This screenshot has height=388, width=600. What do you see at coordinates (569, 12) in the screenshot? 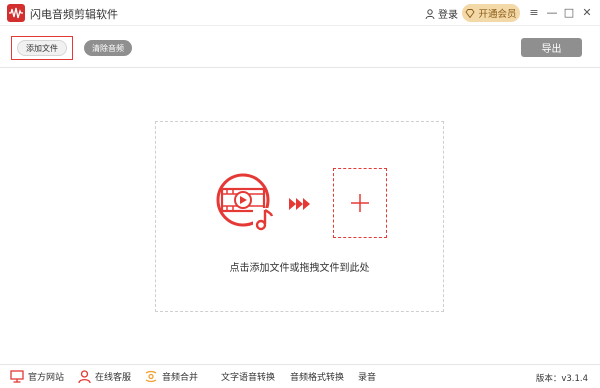
I see `maximize-button: □` at bounding box center [569, 12].